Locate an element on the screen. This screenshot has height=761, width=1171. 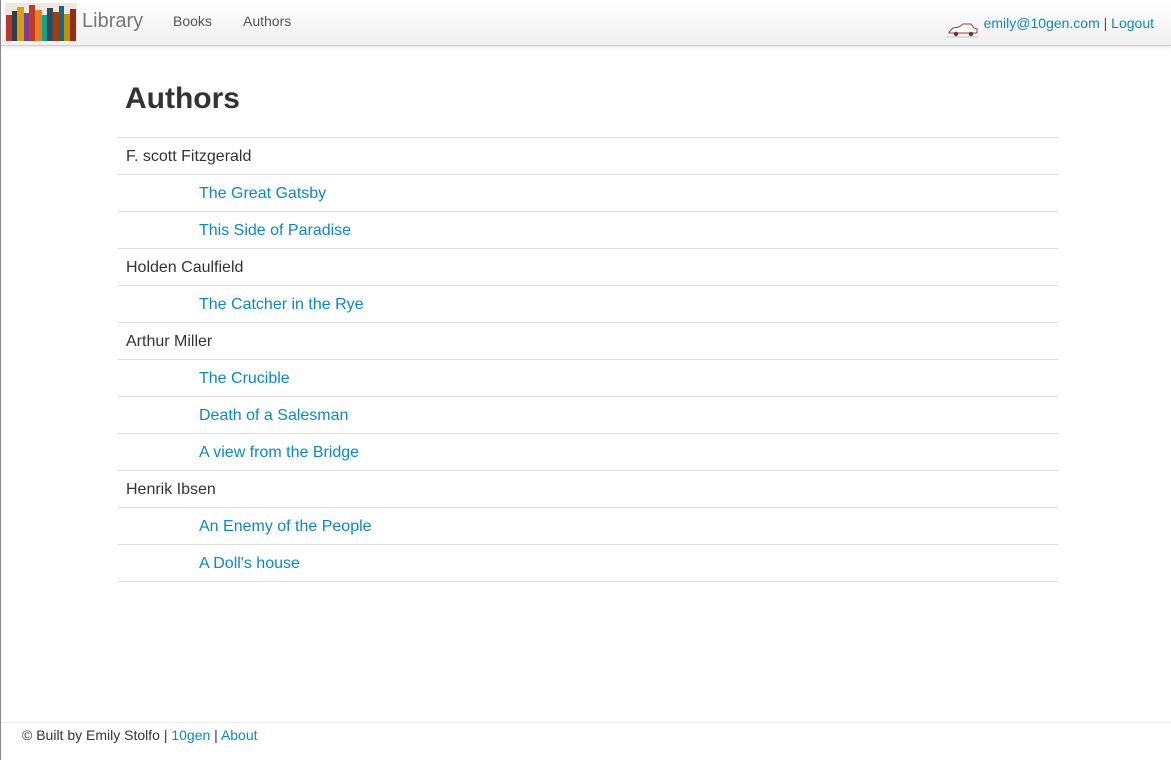
nav-books-link: Books is located at coordinates (192, 21).